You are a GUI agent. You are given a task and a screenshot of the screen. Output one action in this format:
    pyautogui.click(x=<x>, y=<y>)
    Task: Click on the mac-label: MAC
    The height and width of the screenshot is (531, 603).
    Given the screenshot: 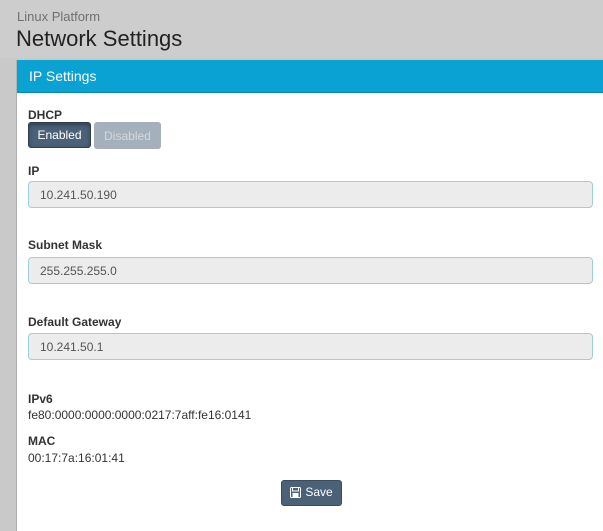 What is the action you would take?
    pyautogui.click(x=42, y=441)
    